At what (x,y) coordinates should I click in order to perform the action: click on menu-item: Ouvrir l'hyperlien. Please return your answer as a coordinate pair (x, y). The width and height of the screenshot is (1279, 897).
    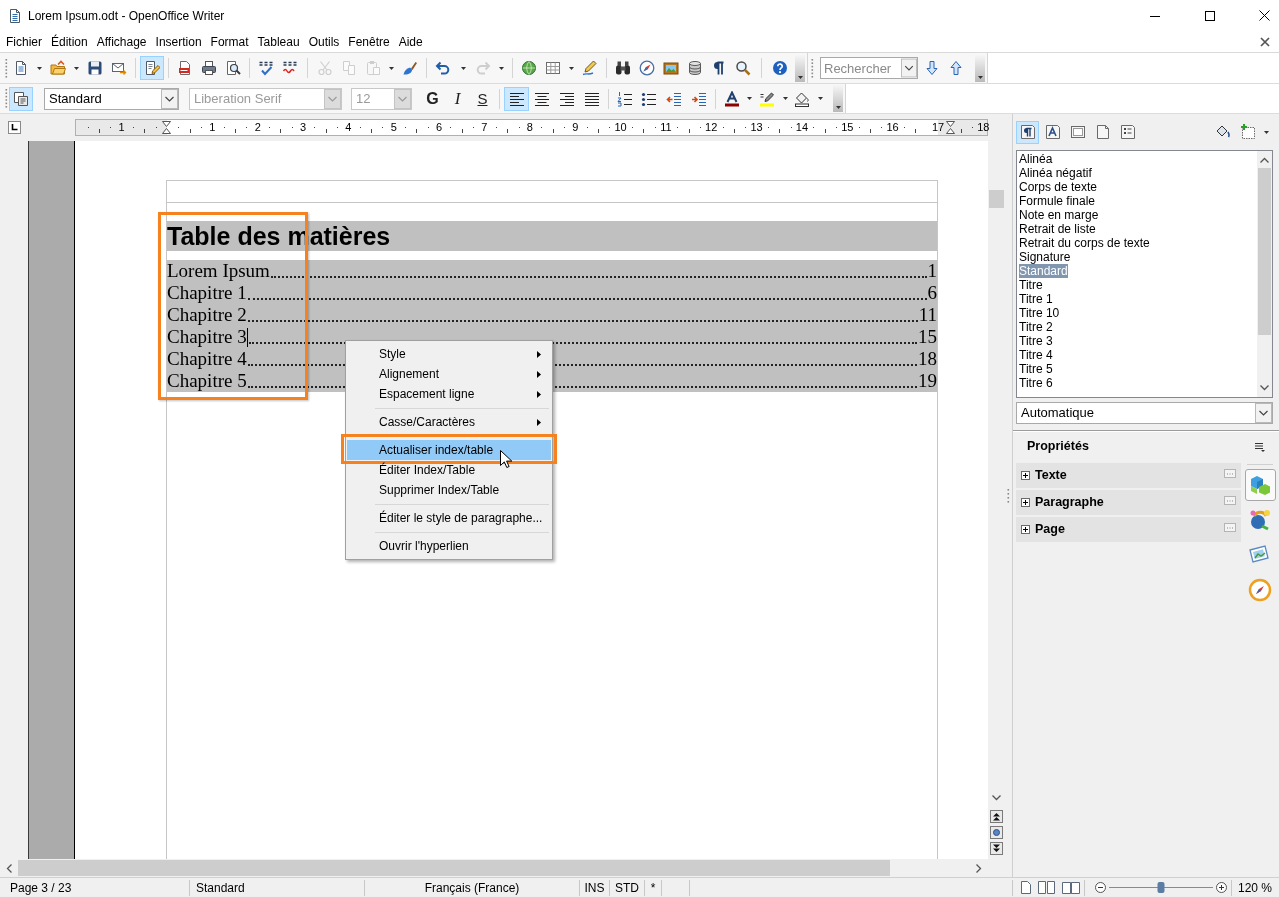
    Looking at the image, I should click on (449, 546).